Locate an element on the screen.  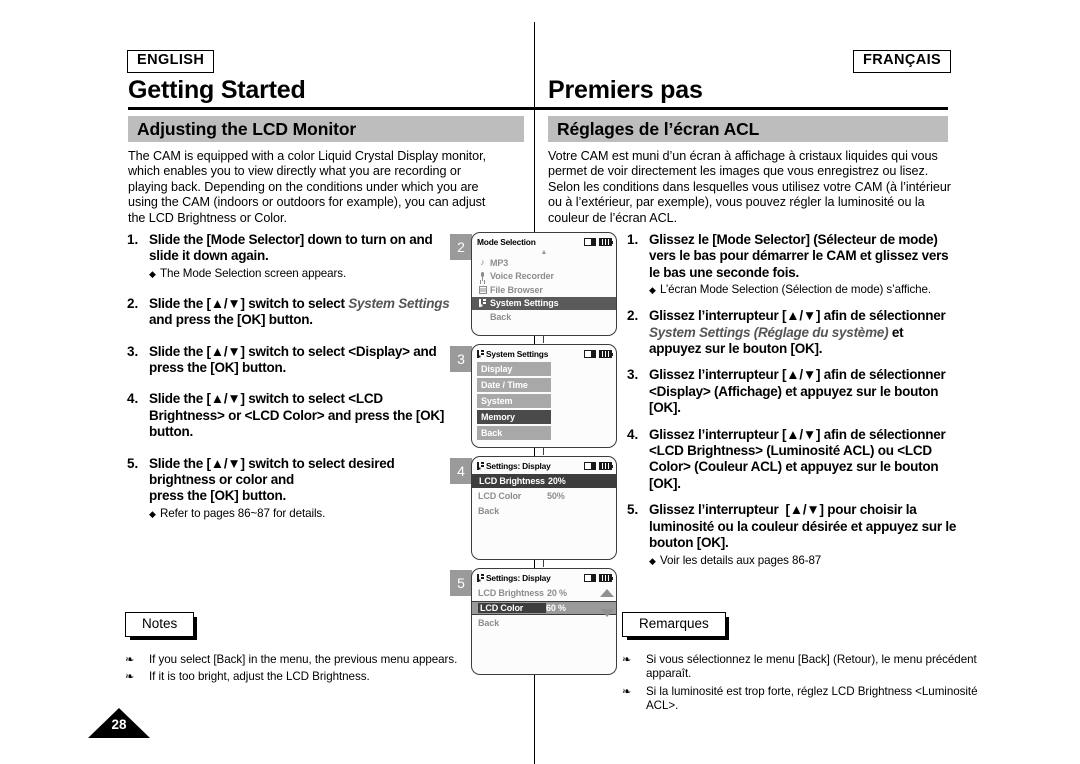
setting-value: 60 % is located at coordinates (556, 608).